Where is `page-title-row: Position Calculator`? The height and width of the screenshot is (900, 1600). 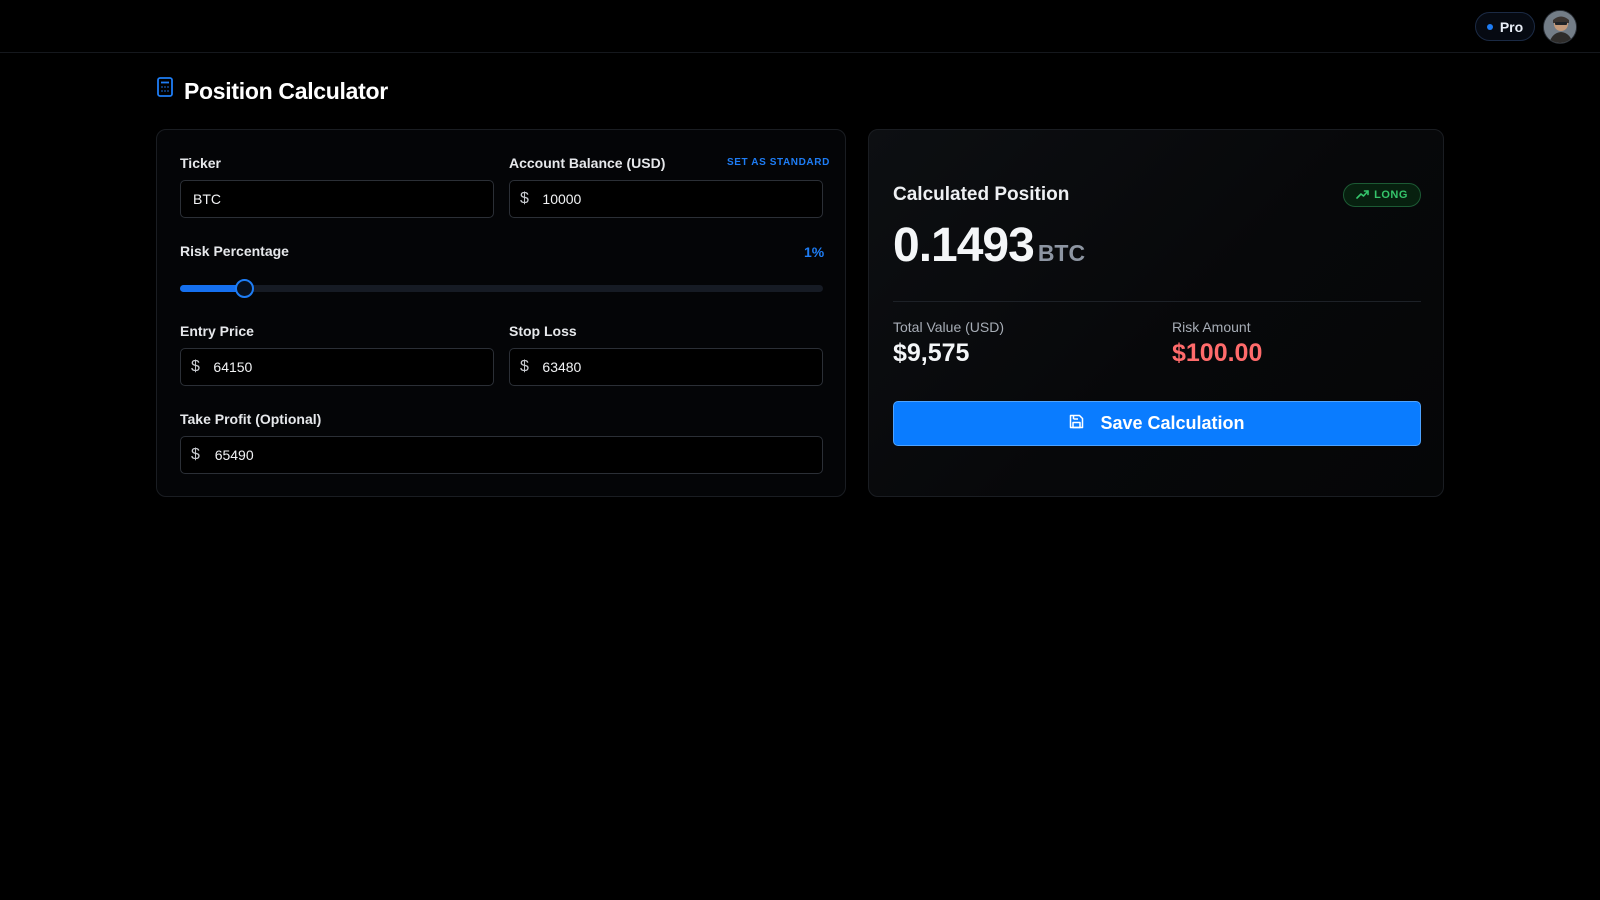 page-title-row: Position Calculator is located at coordinates (272, 91).